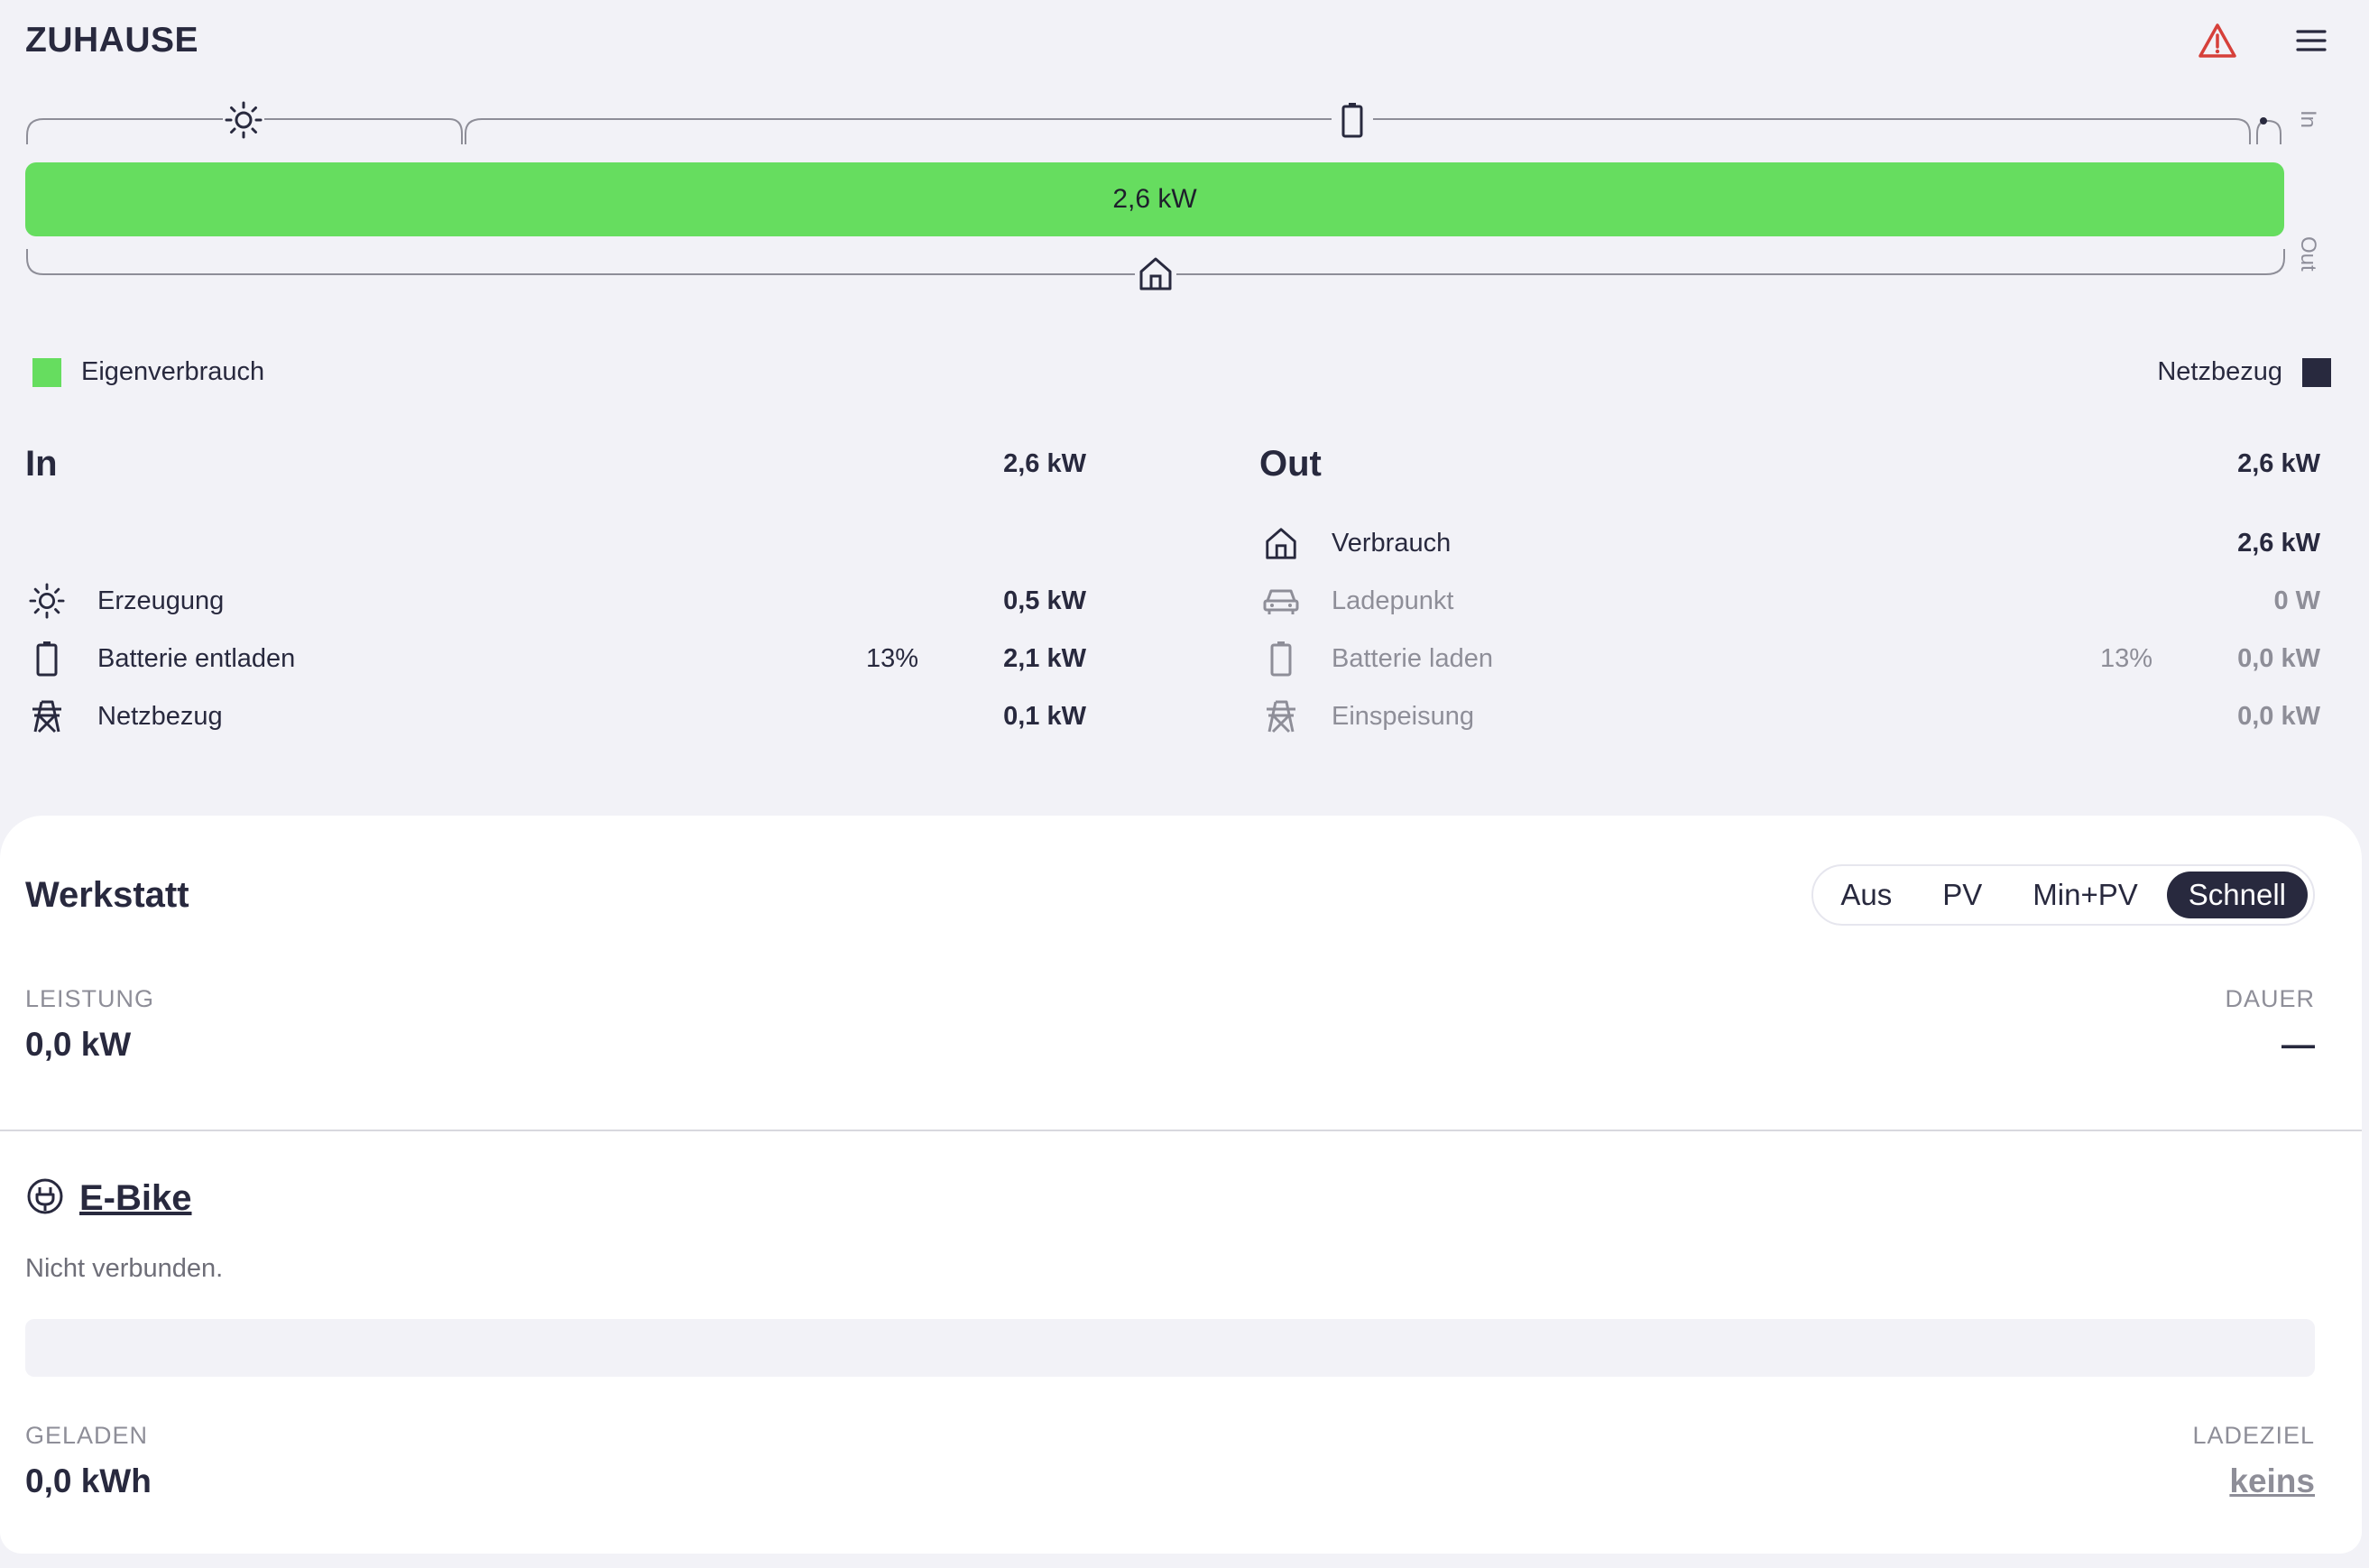 The height and width of the screenshot is (1568, 2369). What do you see at coordinates (2219, 371) in the screenshot?
I see `legend-label: Netzbezug` at bounding box center [2219, 371].